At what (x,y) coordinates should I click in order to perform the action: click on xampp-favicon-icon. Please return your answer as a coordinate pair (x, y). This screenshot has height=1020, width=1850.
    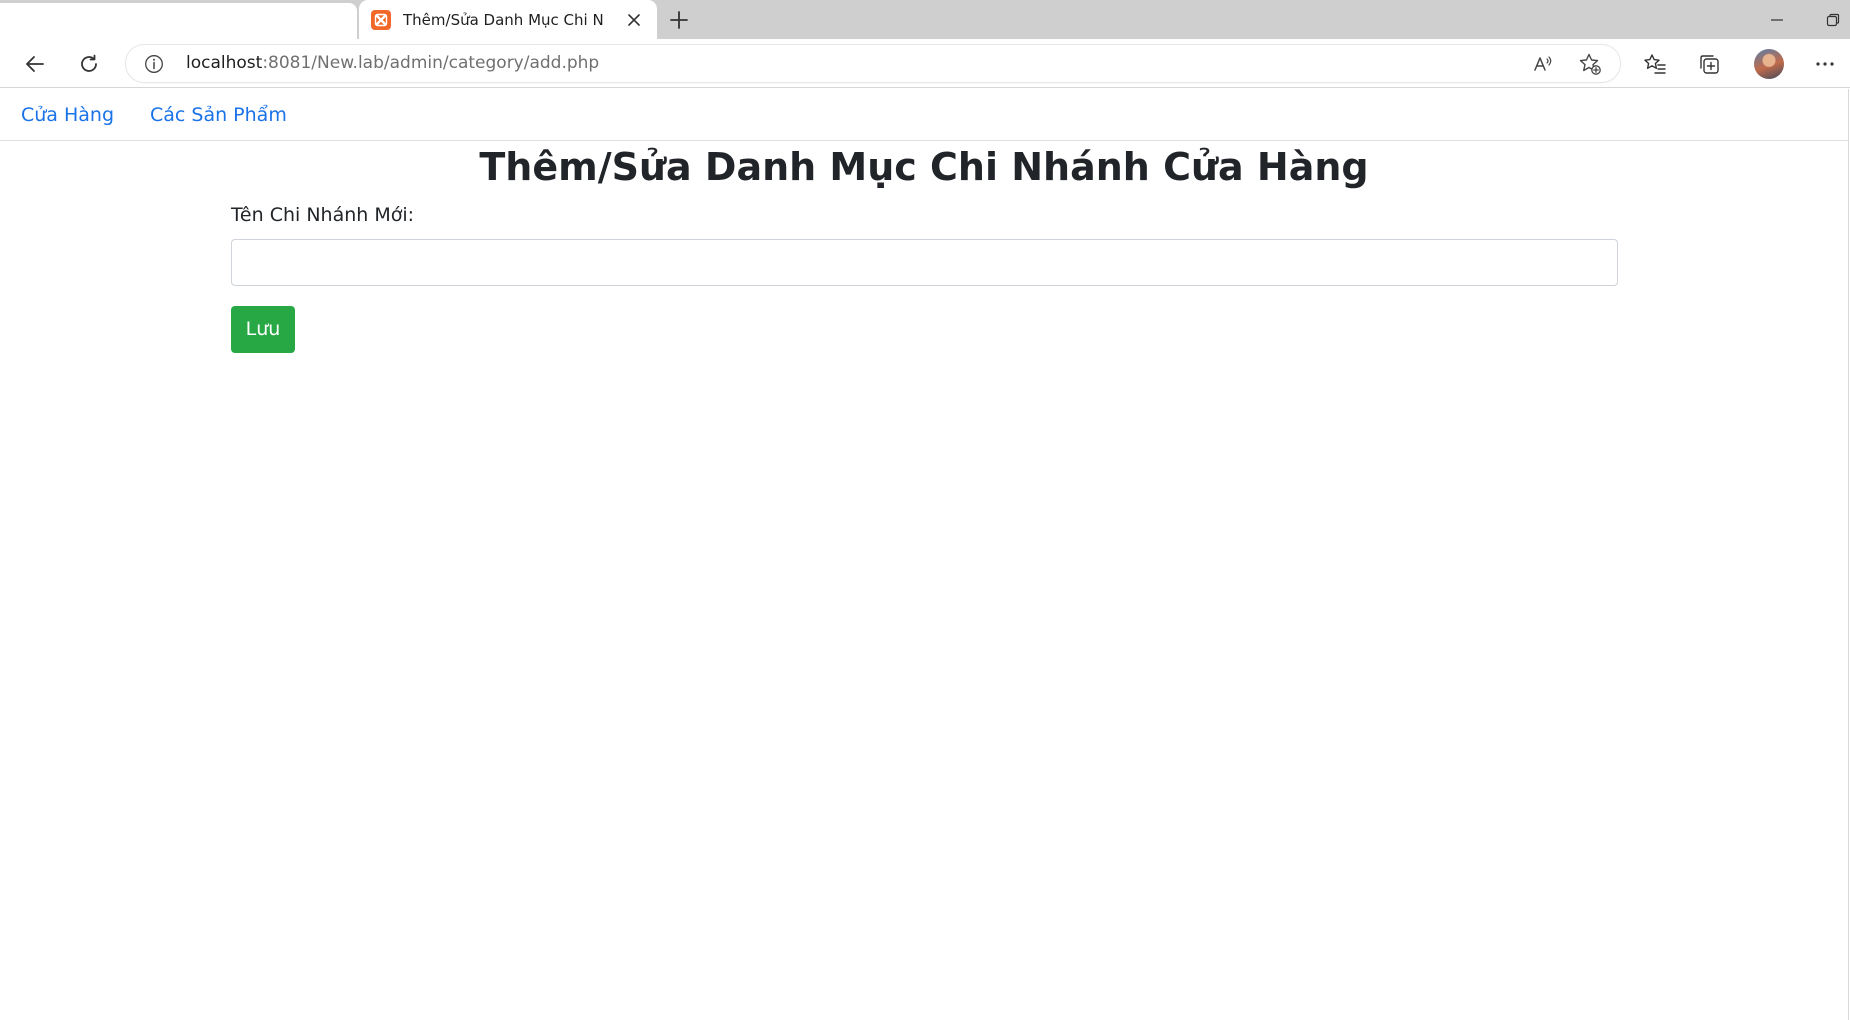
    Looking at the image, I should click on (381, 20).